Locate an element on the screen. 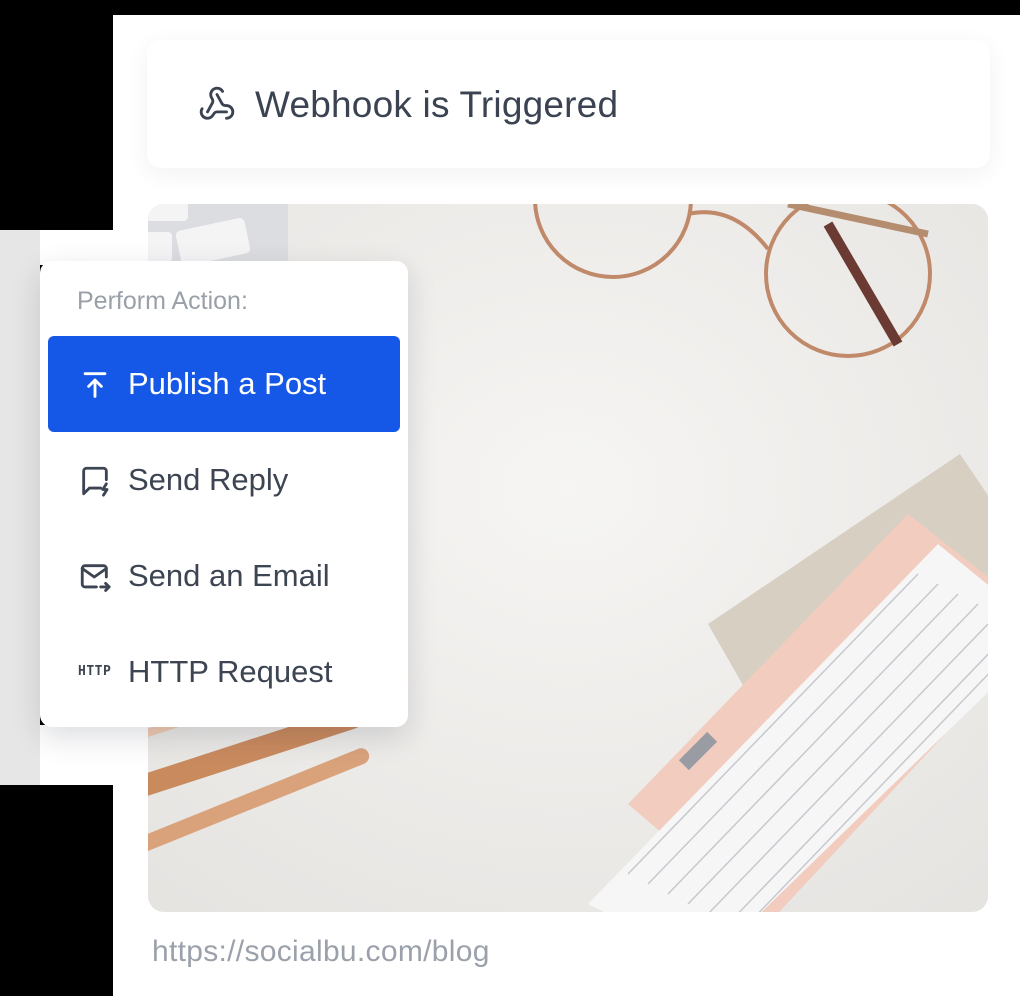  upload-icon is located at coordinates (95, 385).